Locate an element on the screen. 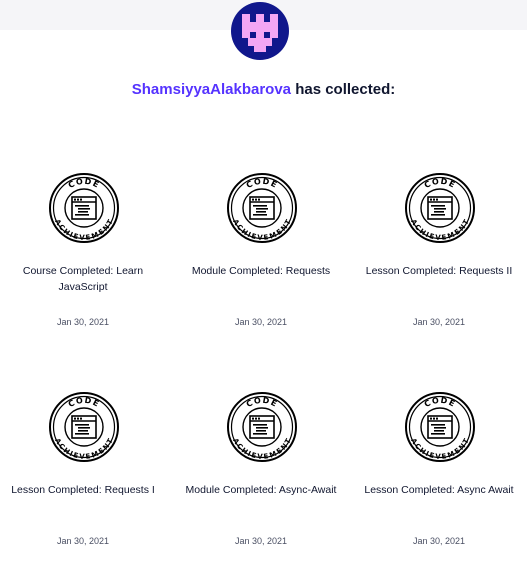  badge-title: Lesson Completed: Requests I is located at coordinates (83, 490).